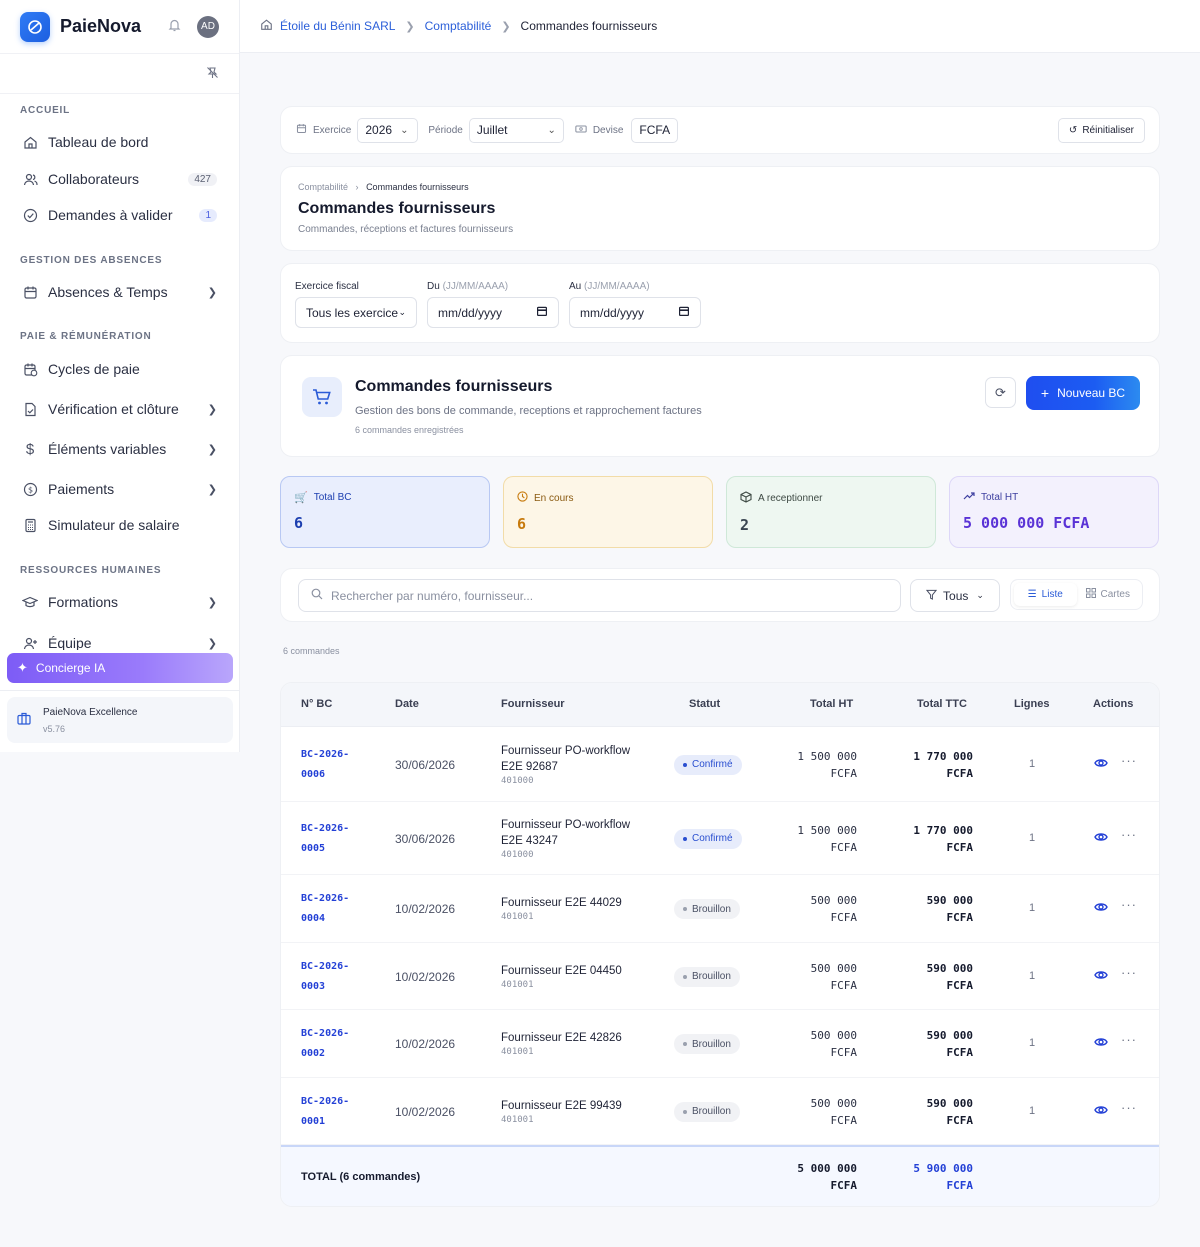 This screenshot has height=1247, width=1200. What do you see at coordinates (119, 369) in the screenshot?
I see `sidebar-item-cycles-de-paie: Cycles de paie` at bounding box center [119, 369].